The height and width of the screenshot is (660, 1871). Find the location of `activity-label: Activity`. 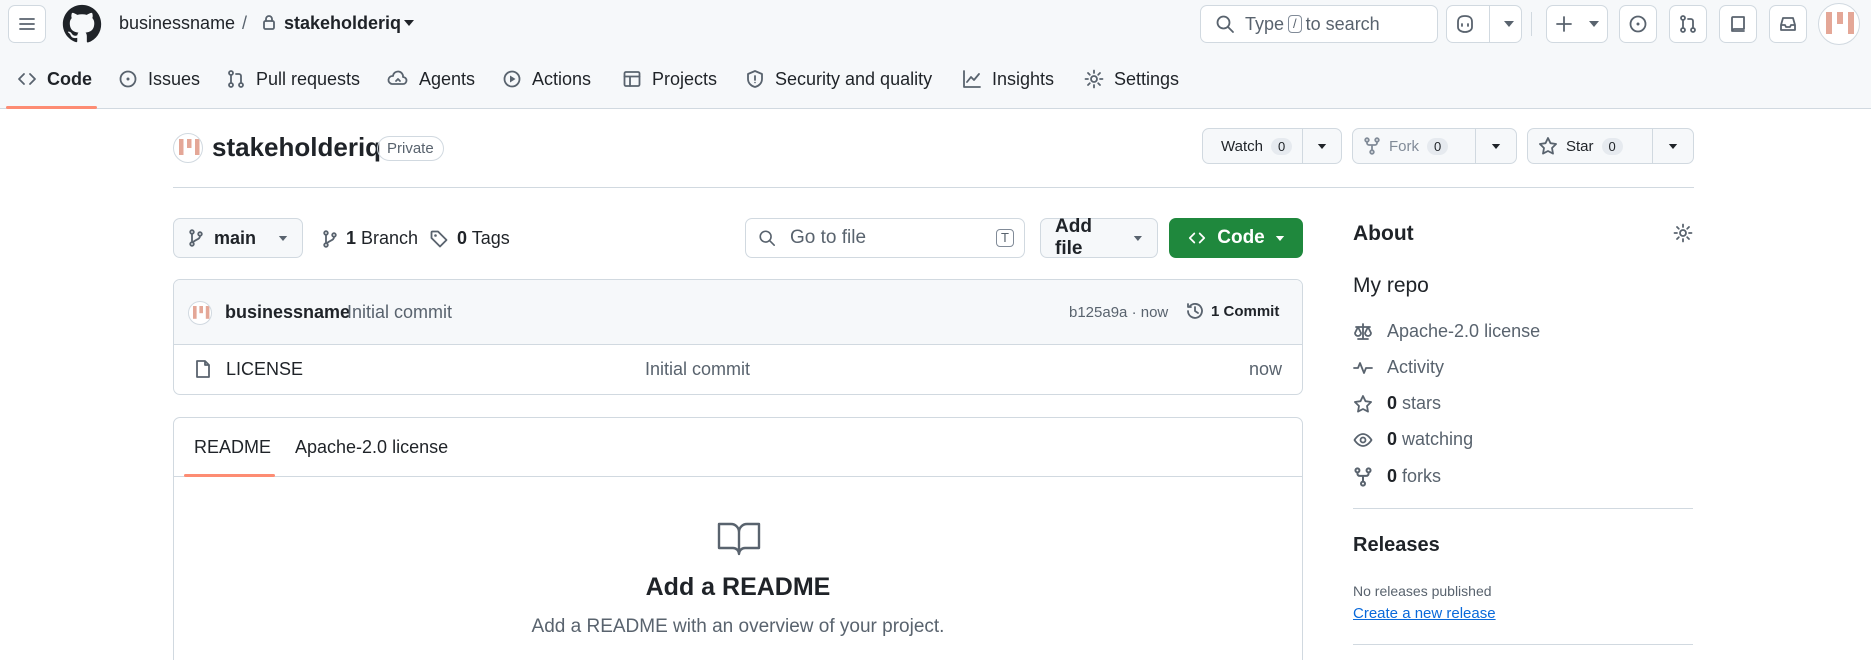

activity-label: Activity is located at coordinates (1416, 367).